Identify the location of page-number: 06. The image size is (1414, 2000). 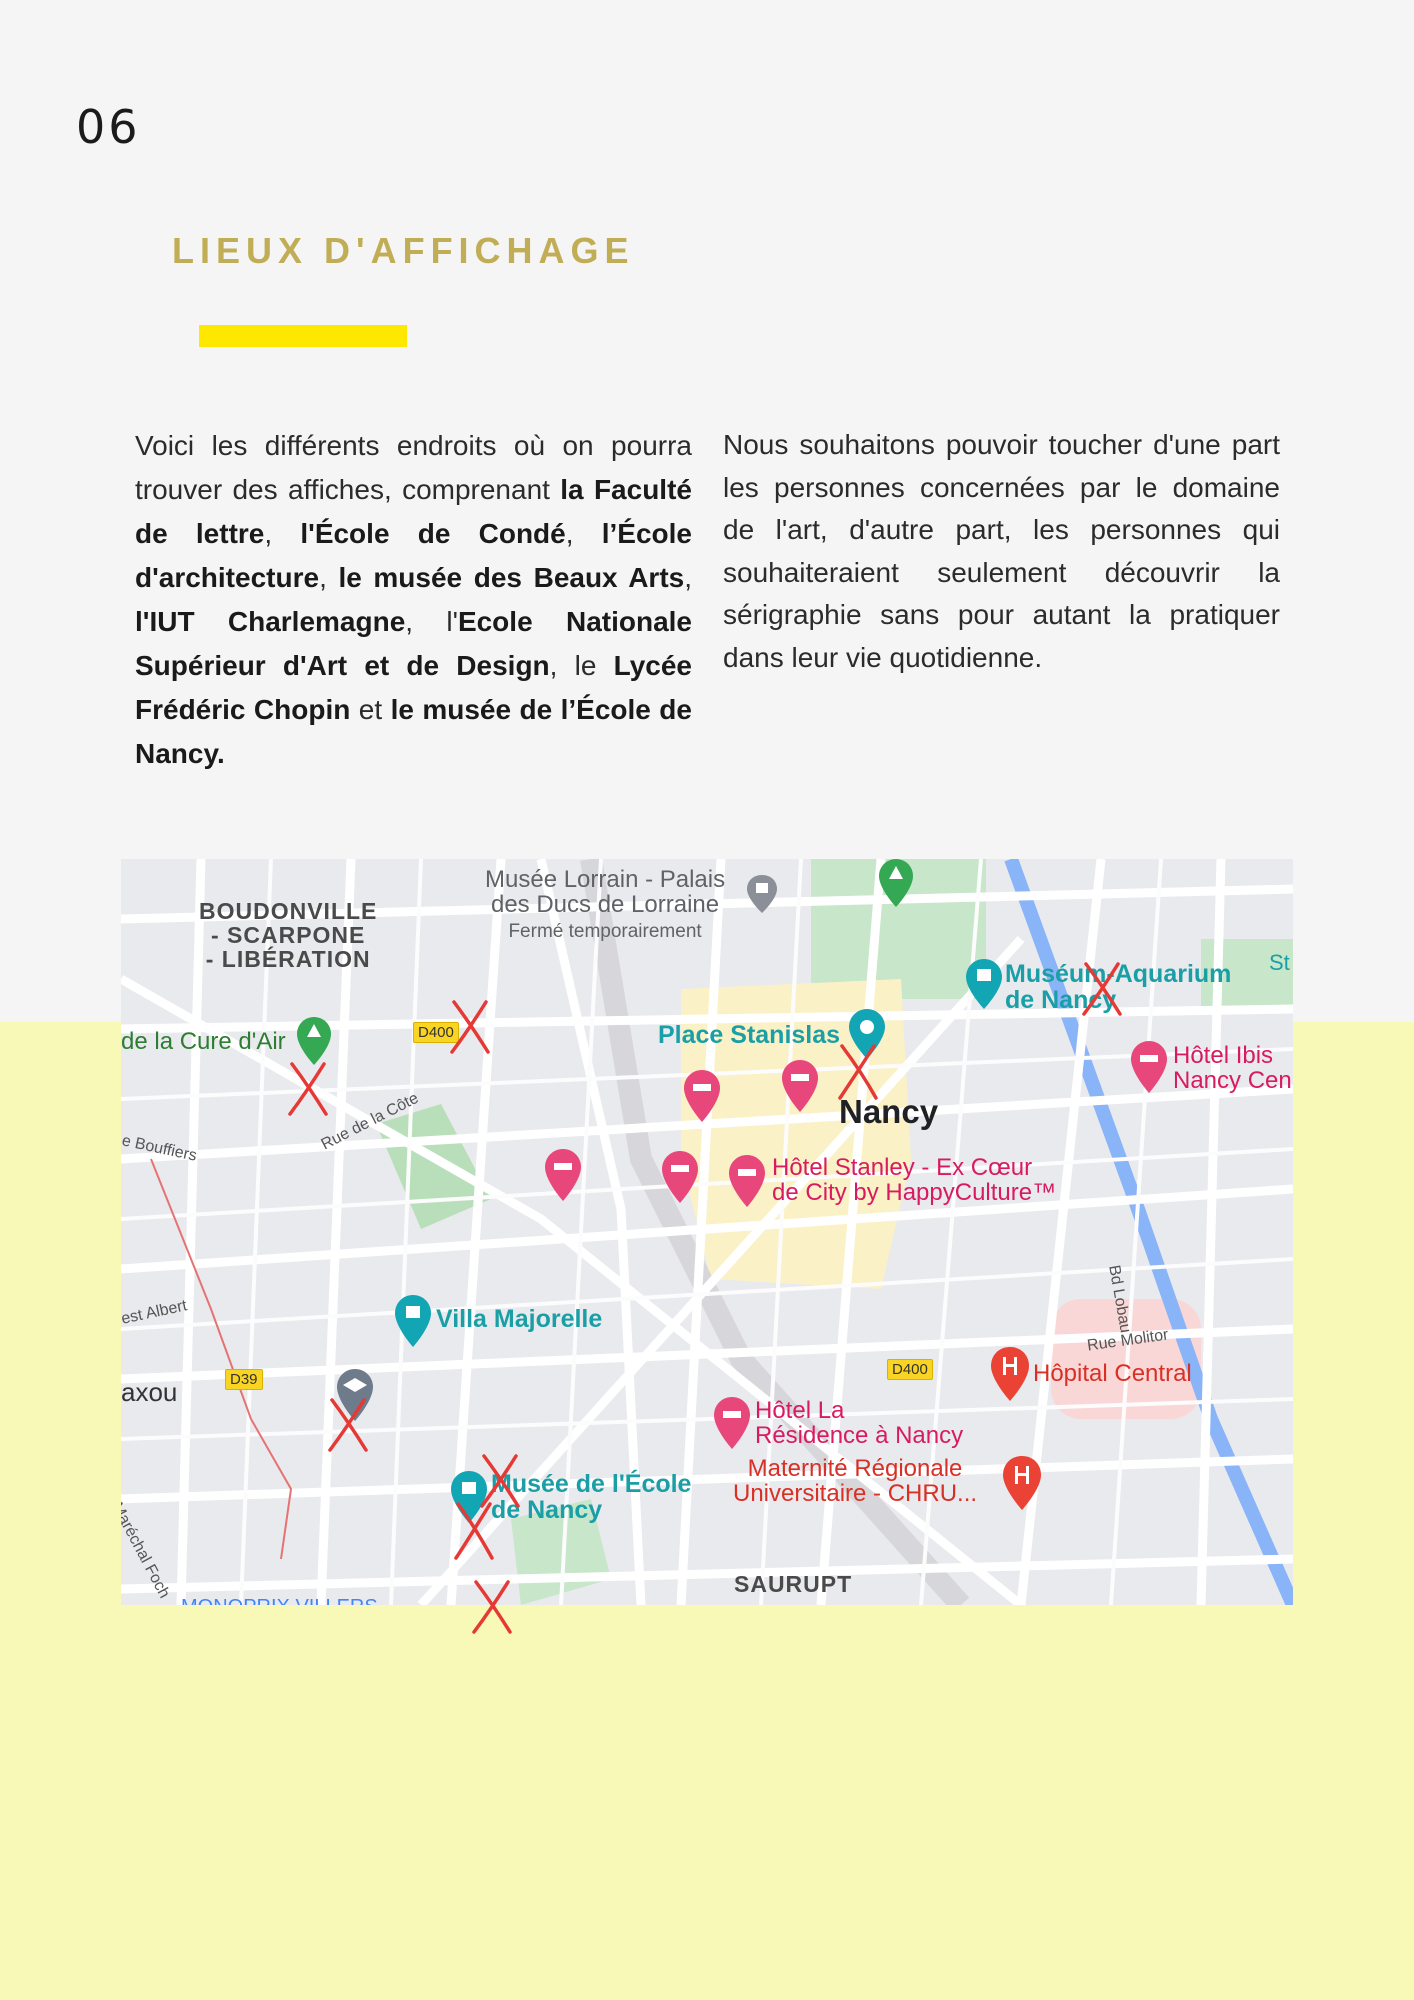
(108, 127).